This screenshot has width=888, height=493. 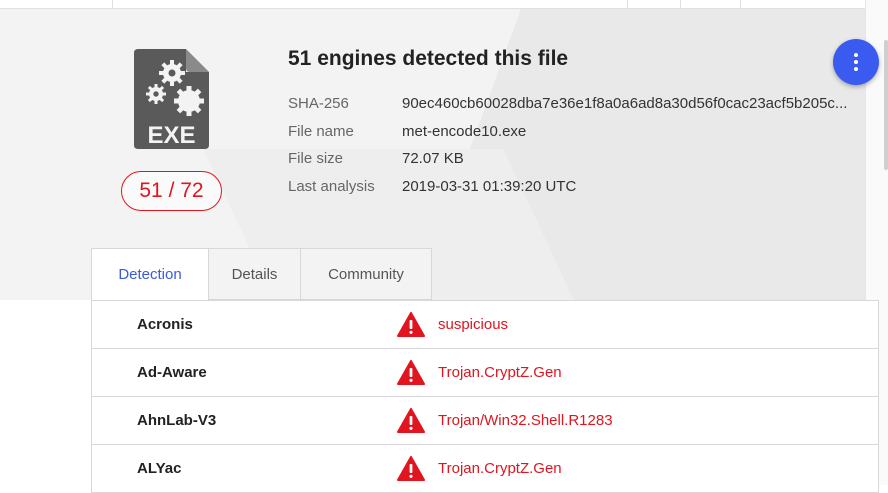 What do you see at coordinates (171, 191) in the screenshot?
I see `detection-score-badge: 51 / 72` at bounding box center [171, 191].